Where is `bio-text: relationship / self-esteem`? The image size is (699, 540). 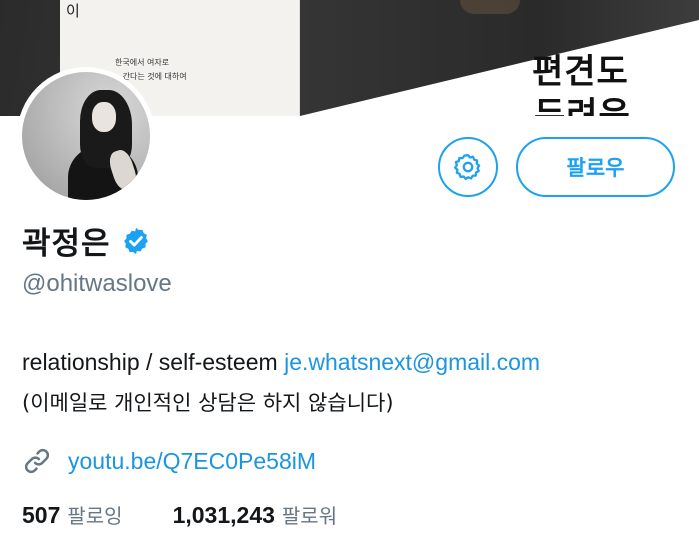
bio-text: relationship / self-esteem is located at coordinates (153, 362).